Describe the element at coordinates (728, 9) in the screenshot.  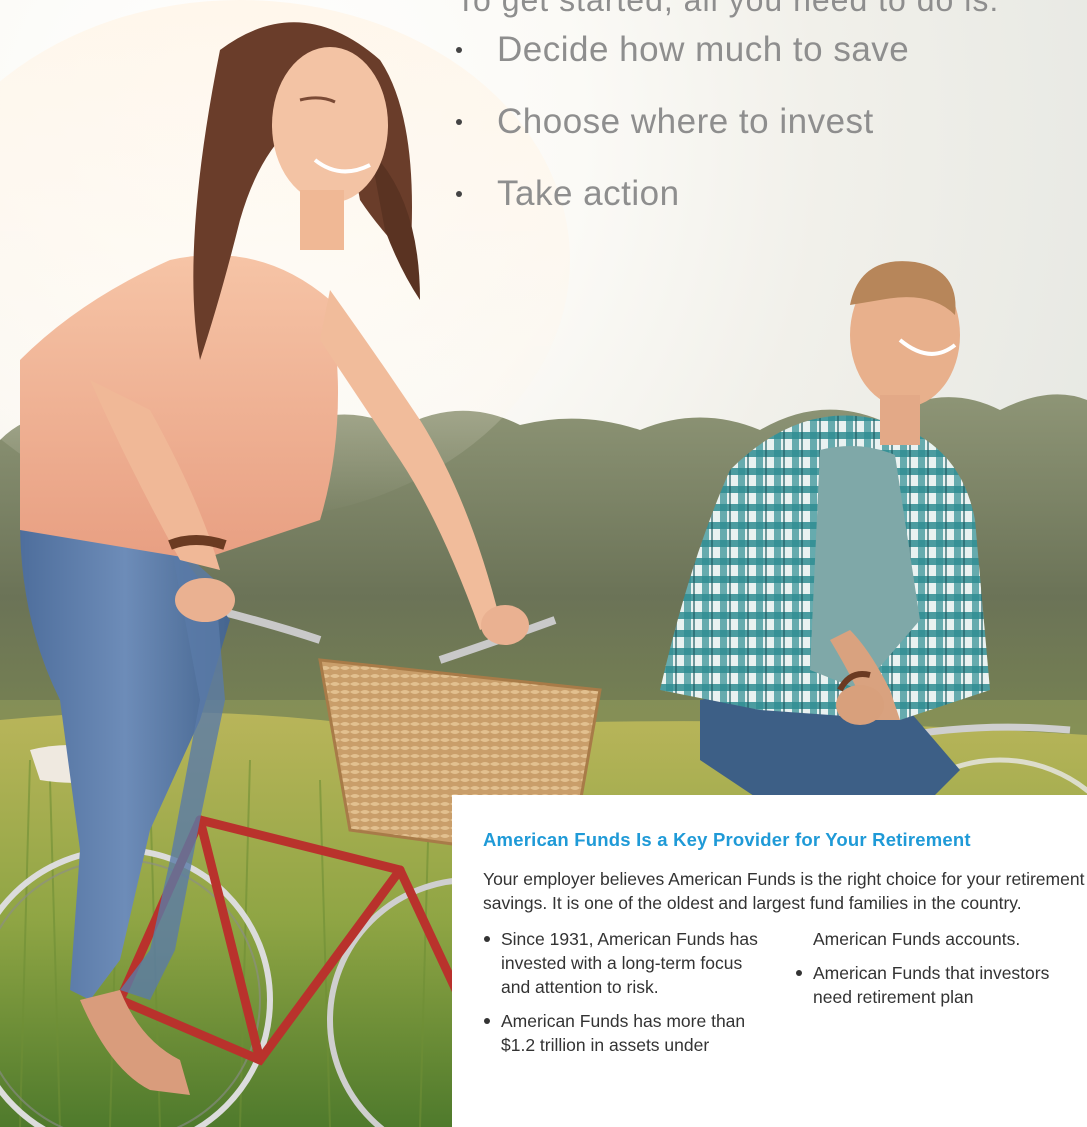
I see `intro-lead: To get started, all you need to do is:` at that location.